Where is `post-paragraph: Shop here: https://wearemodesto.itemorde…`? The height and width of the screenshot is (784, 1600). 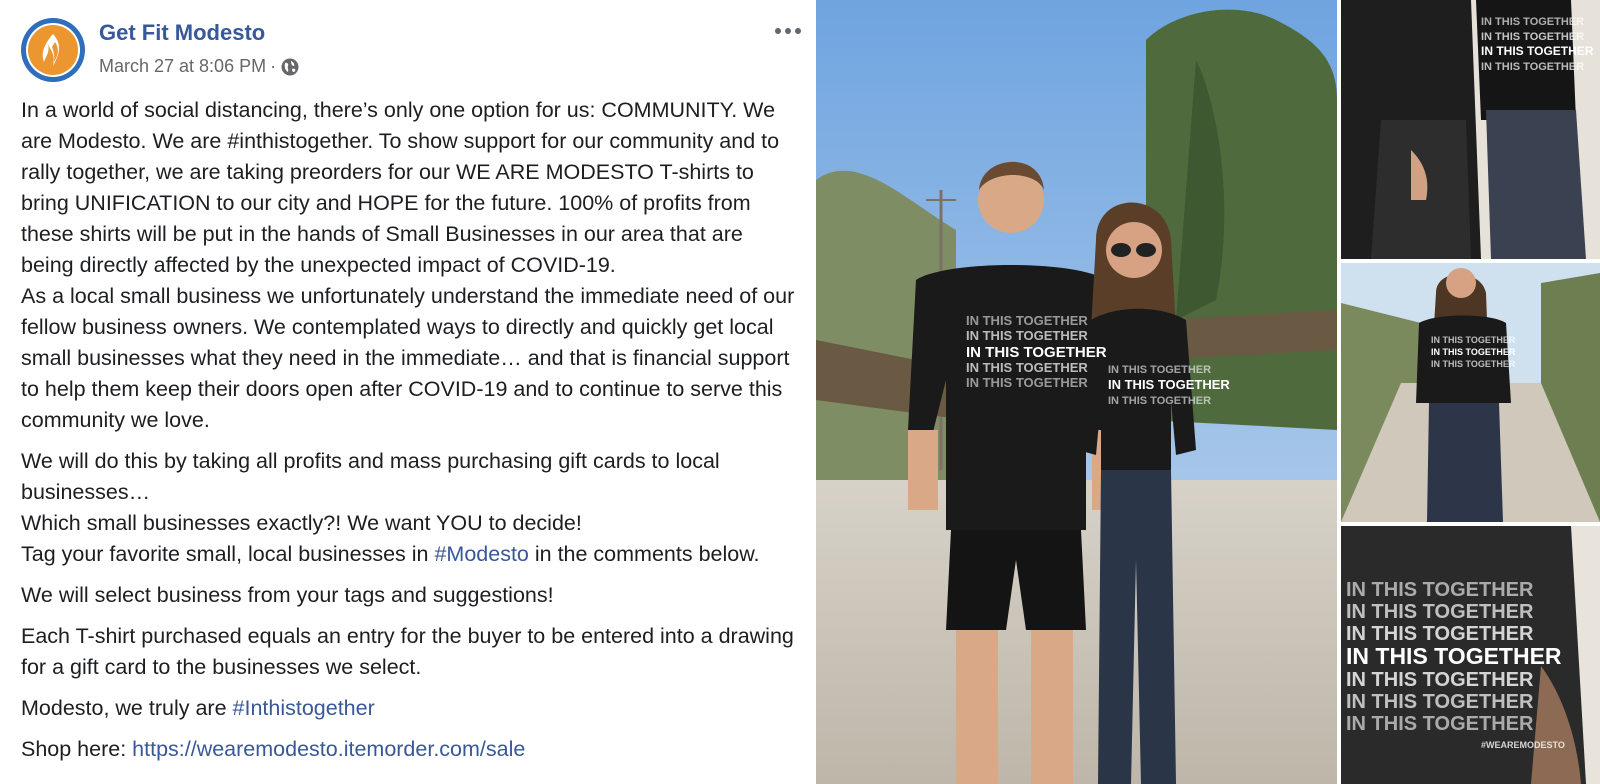
post-paragraph: Shop here: https://wearemodesto.itemorde… is located at coordinates (411, 749).